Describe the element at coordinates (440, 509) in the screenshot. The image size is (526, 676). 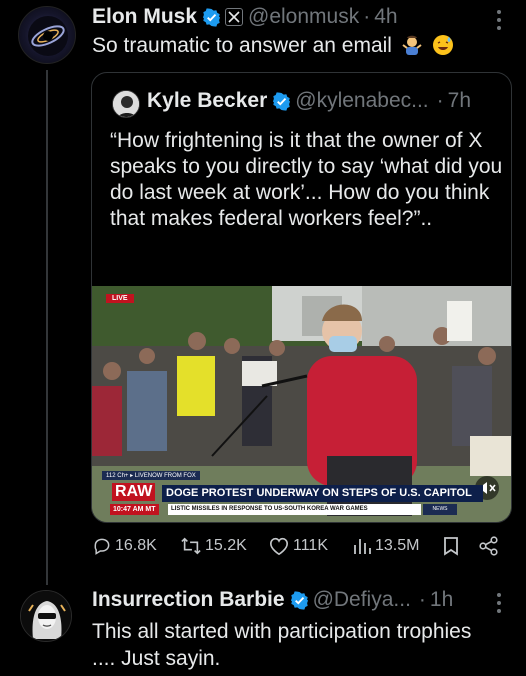
I see `news-tag: NEWS` at that location.